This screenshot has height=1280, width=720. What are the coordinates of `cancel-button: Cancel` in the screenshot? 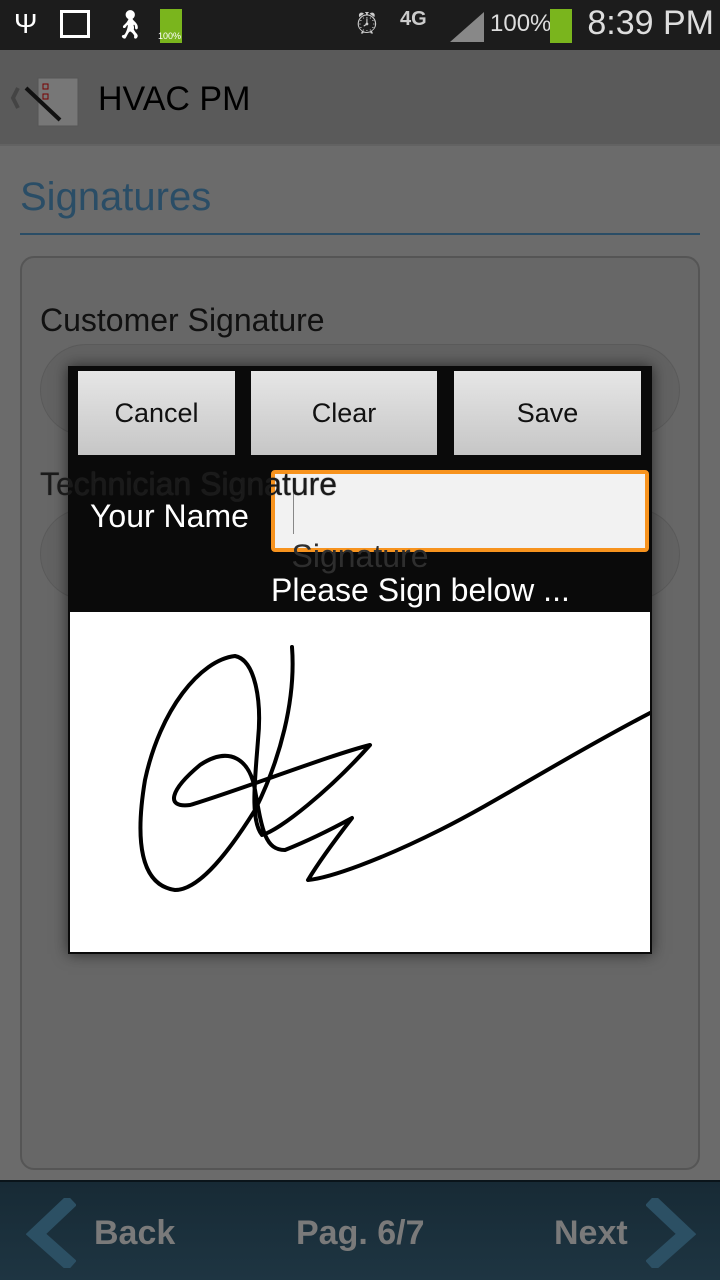 It's located at (156, 413).